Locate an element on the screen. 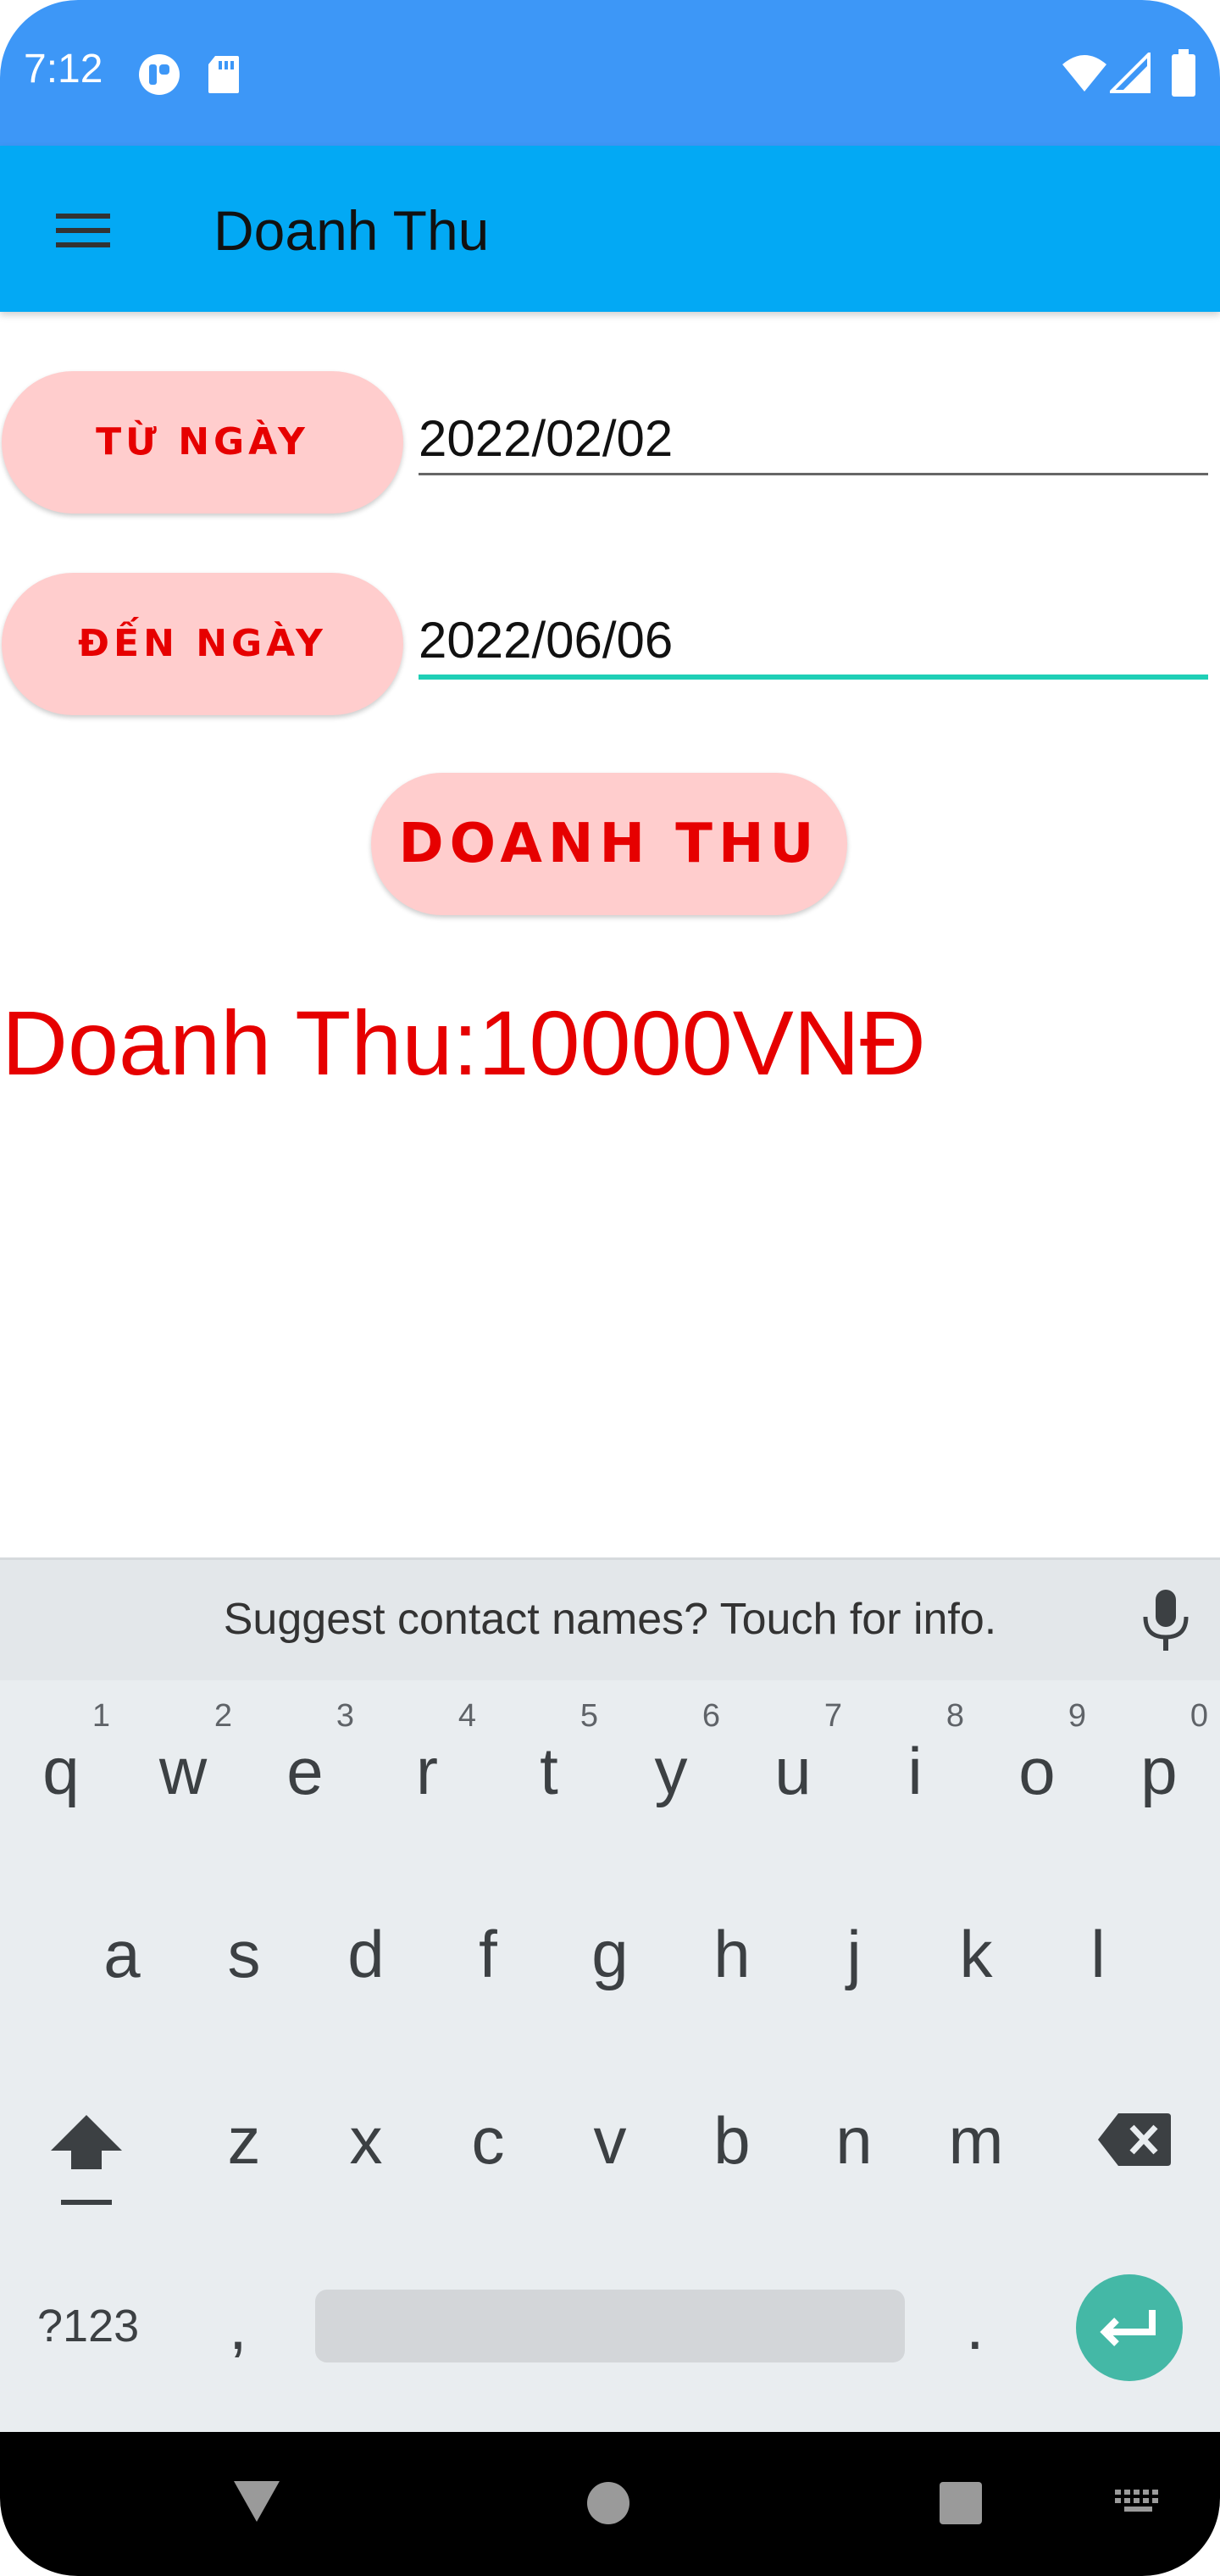 This screenshot has height=2576, width=1220. from-date-button: TỪ NGÀY is located at coordinates (202, 442).